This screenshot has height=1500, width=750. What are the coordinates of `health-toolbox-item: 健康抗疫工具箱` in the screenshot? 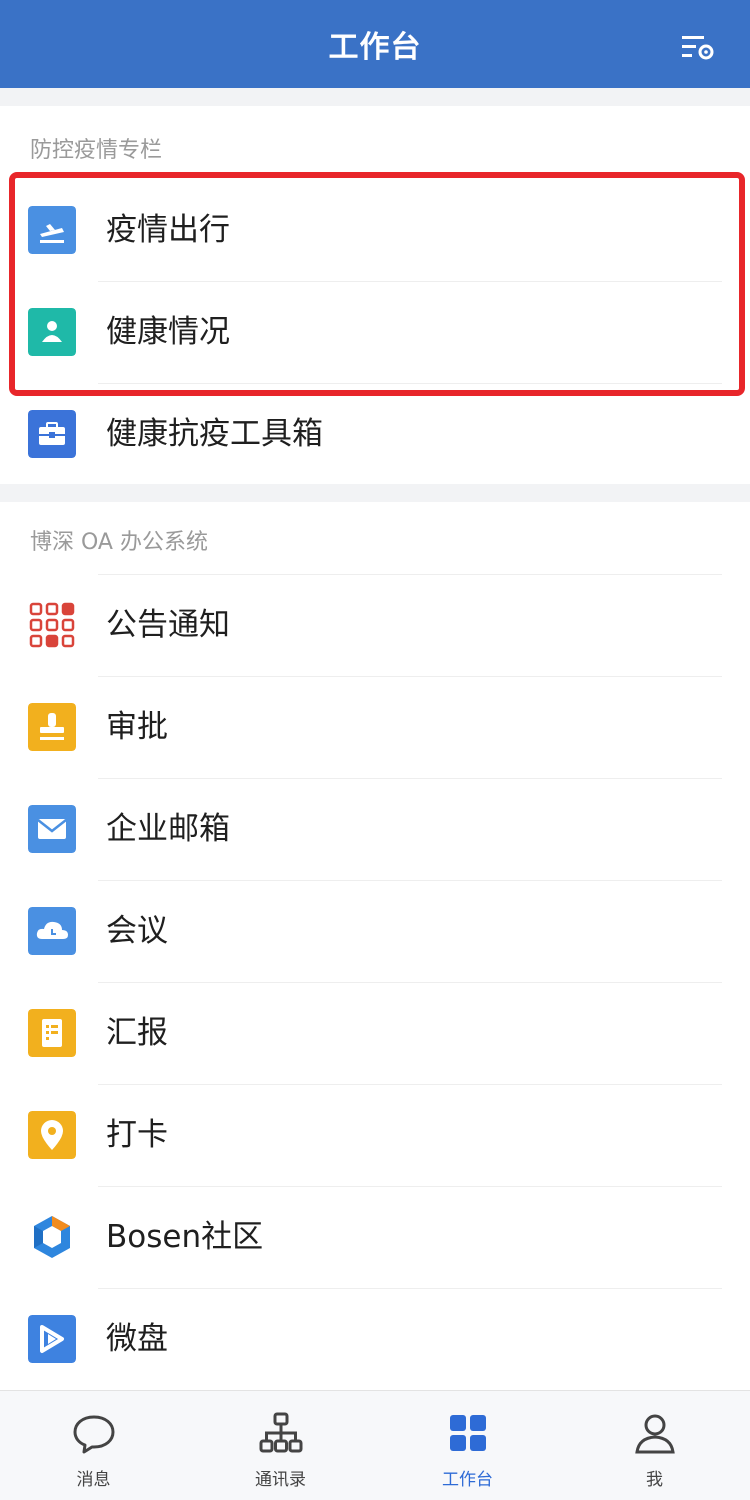 It's located at (375, 434).